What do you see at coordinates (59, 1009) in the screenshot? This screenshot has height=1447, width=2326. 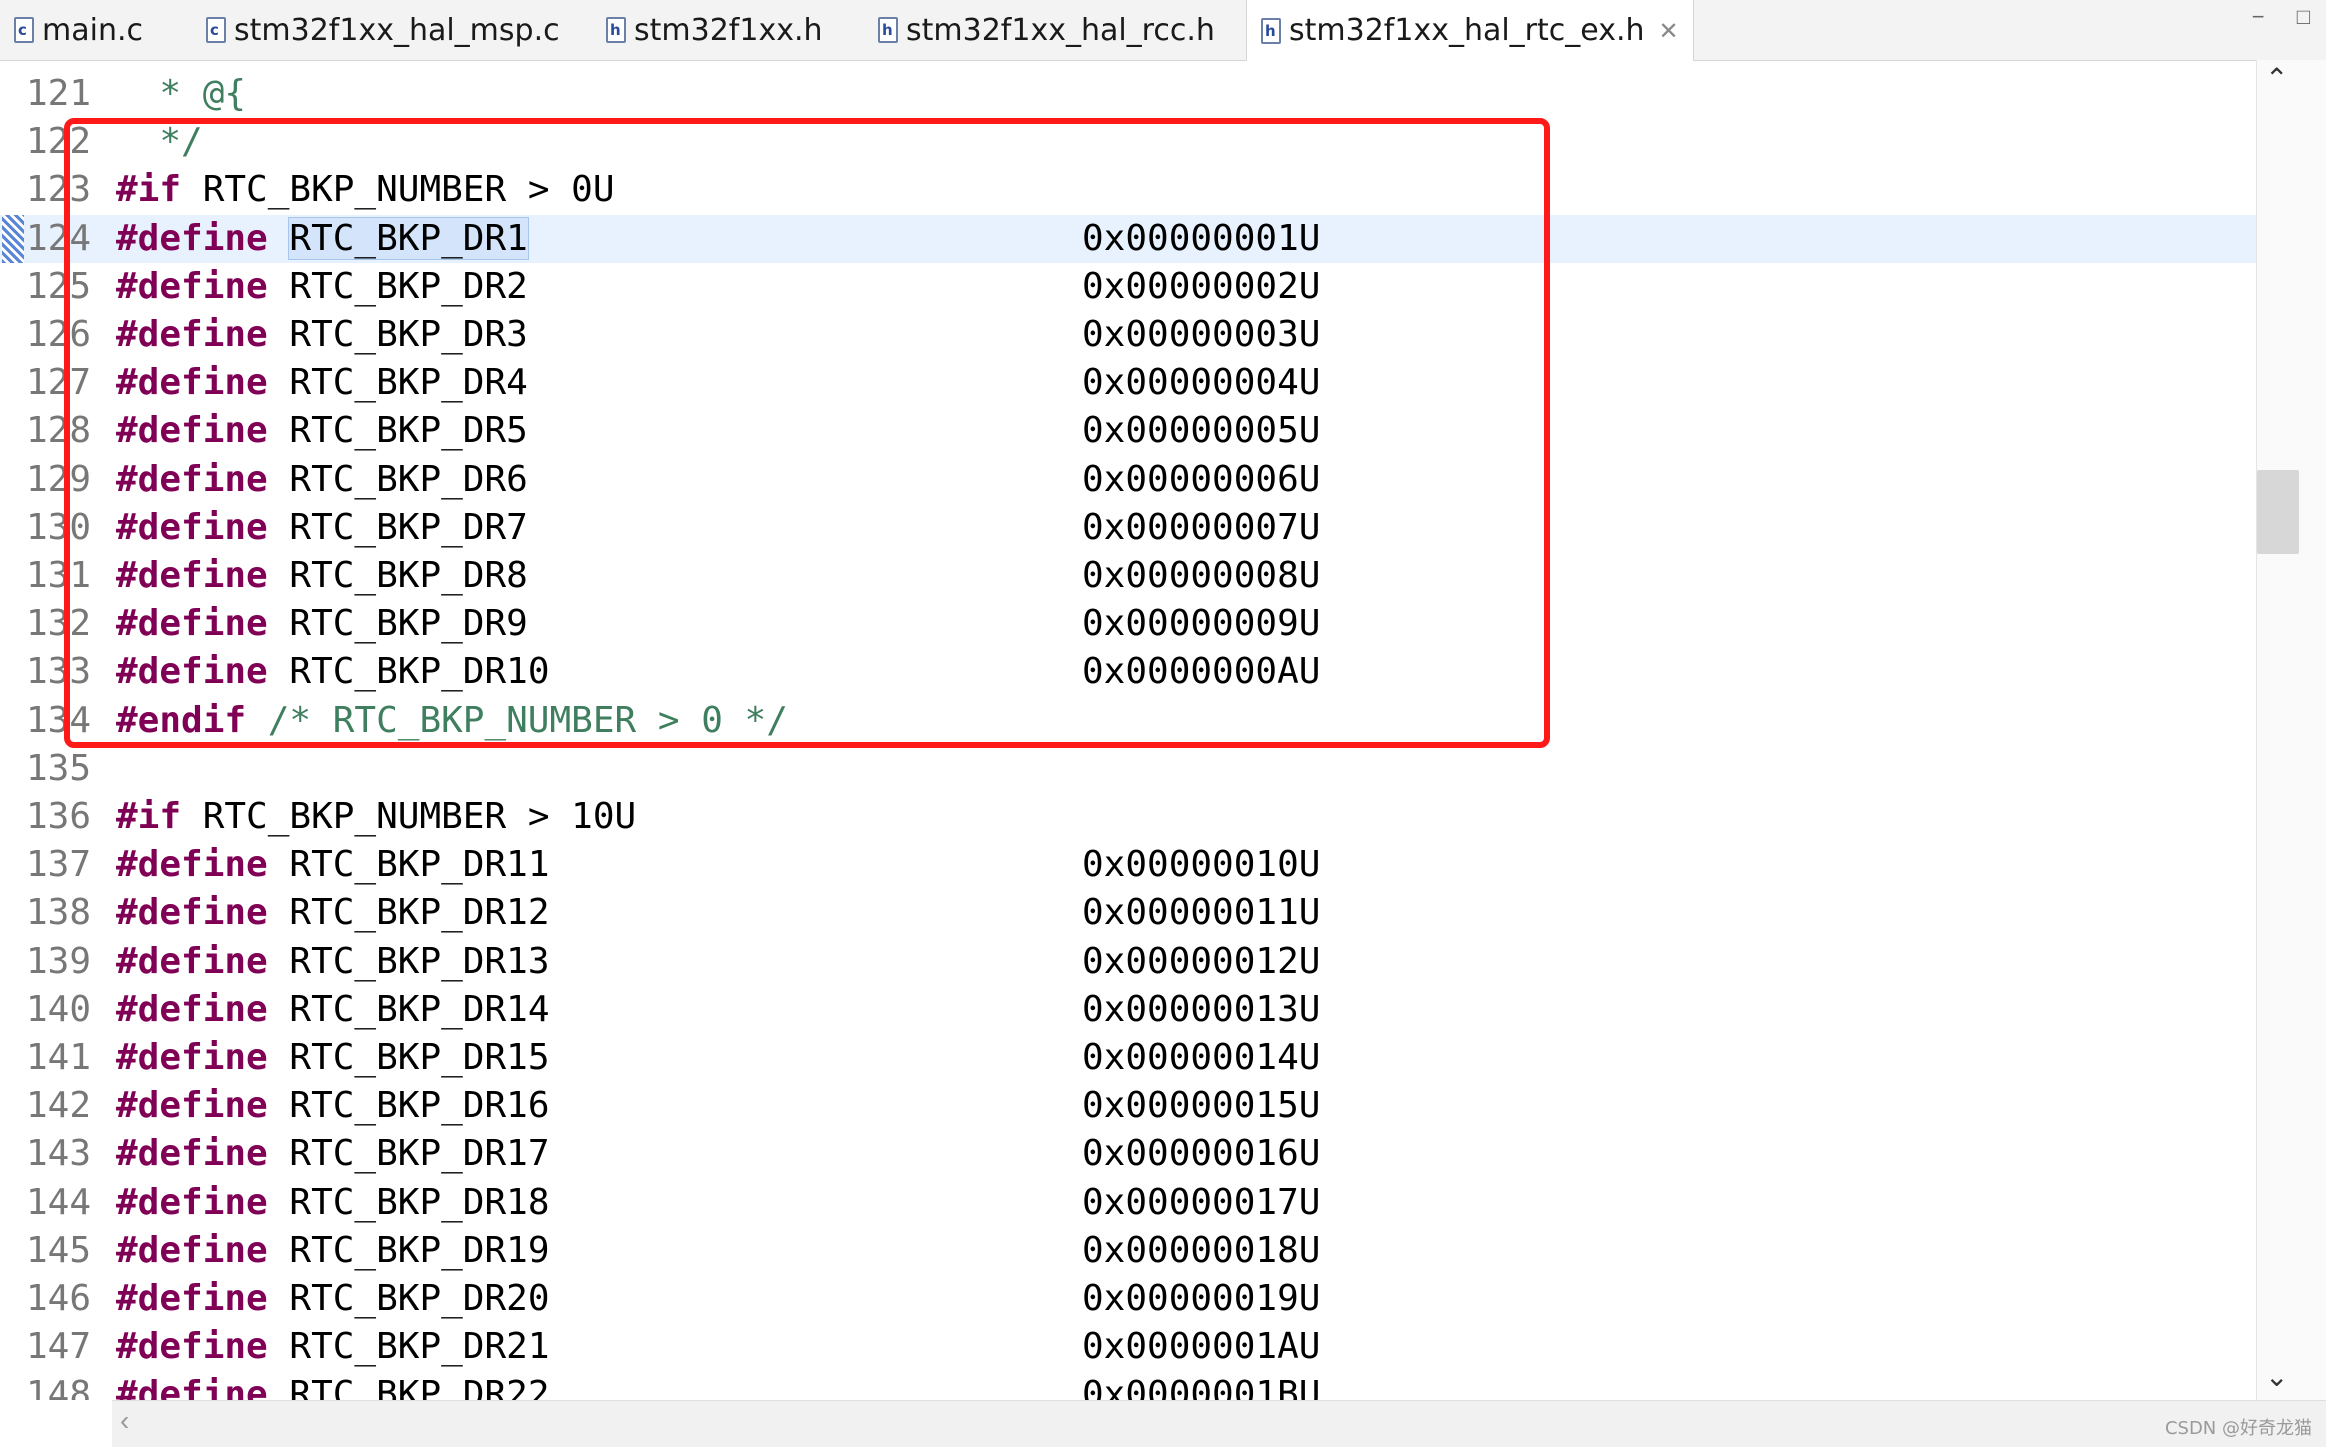 I see `line-number: 140` at bounding box center [59, 1009].